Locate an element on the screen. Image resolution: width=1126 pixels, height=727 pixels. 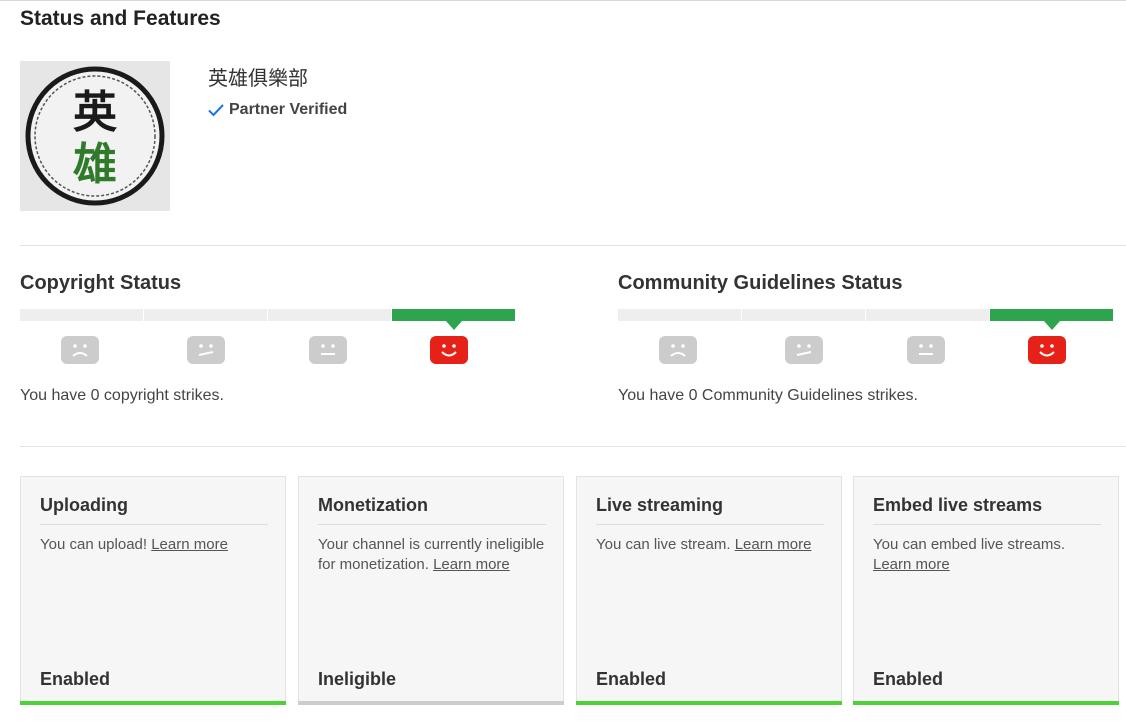
copyright-status-title: Copyright Status is located at coordinates (101, 283).